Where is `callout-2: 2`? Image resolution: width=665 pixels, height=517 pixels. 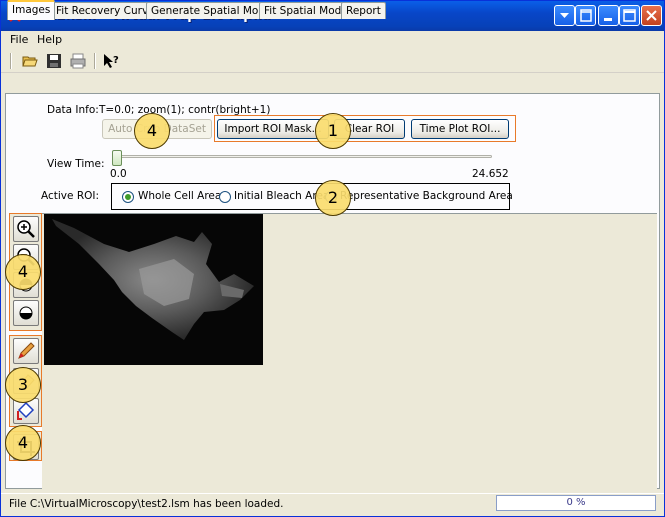
callout-2: 2 is located at coordinates (333, 198).